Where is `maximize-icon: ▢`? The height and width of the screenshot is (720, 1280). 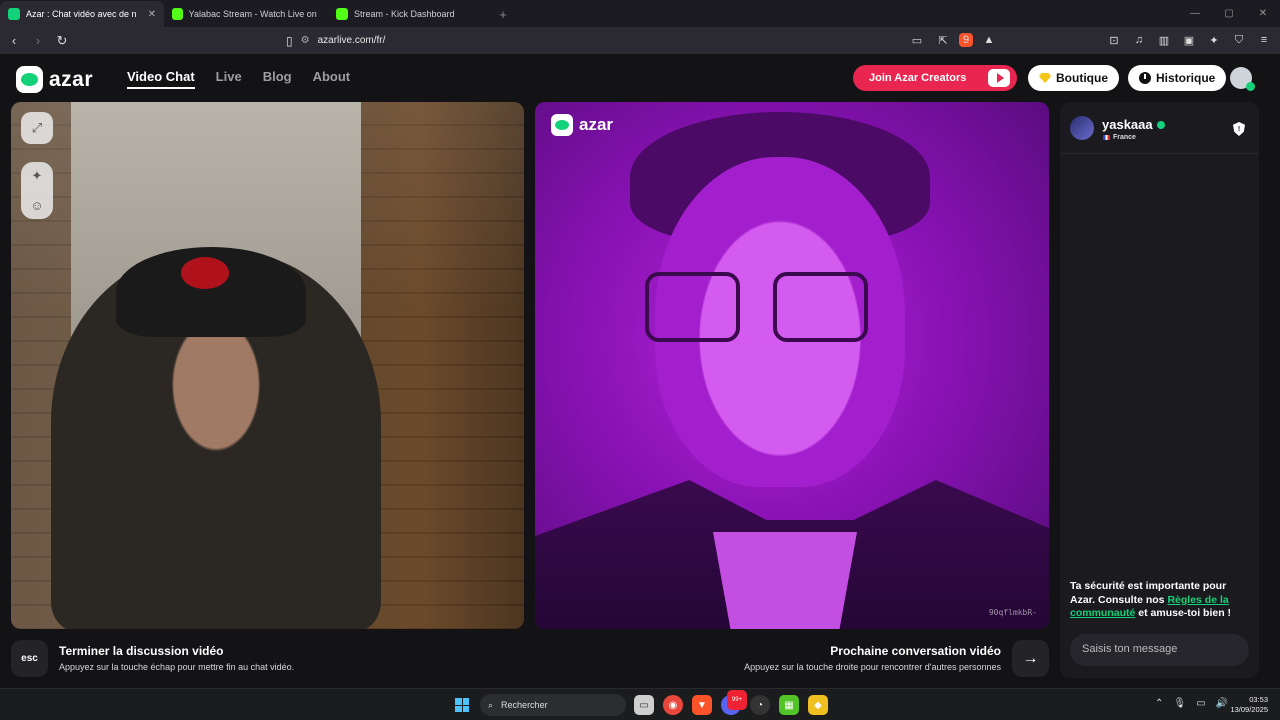
maximize-icon: ▢ is located at coordinates (1229, 13).